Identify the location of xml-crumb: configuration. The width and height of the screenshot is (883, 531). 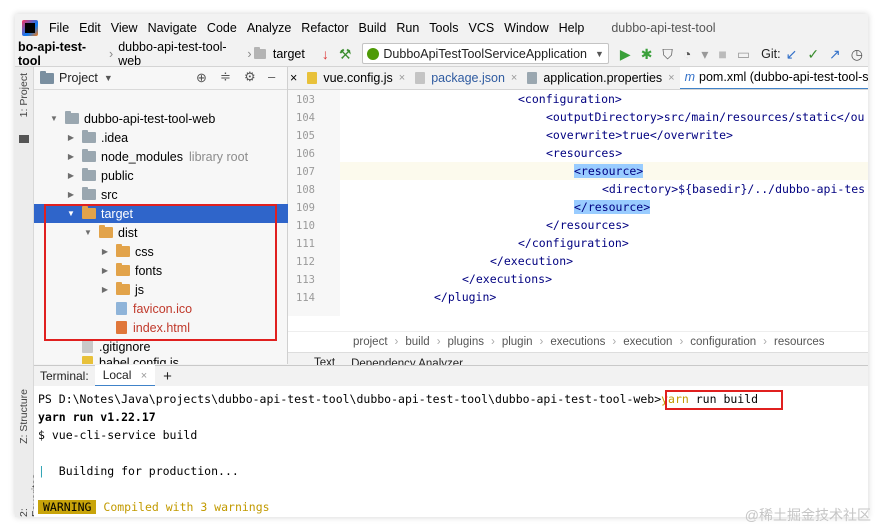
(723, 342).